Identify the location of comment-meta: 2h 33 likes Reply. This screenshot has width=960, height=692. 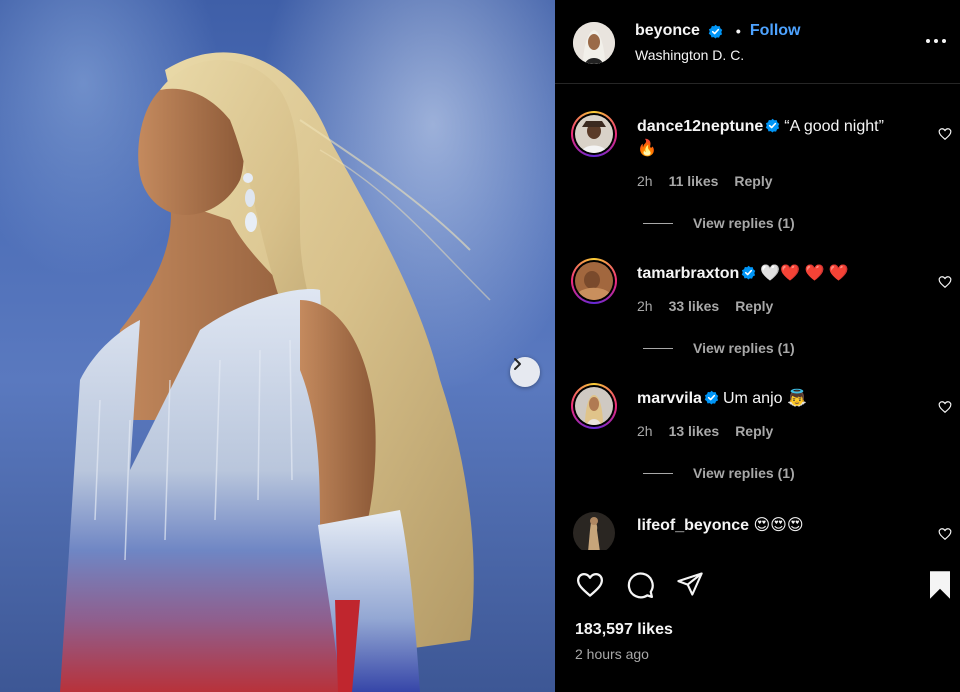
(705, 306).